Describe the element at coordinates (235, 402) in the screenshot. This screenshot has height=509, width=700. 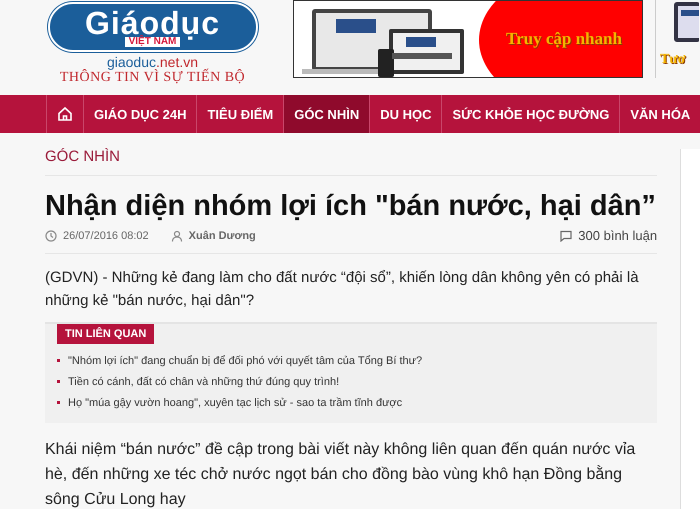
I see `related-link: Họ "múa gậy vườn hoang", xuyên tạc lịch sử - sao ta trầm tĩnh được` at that location.